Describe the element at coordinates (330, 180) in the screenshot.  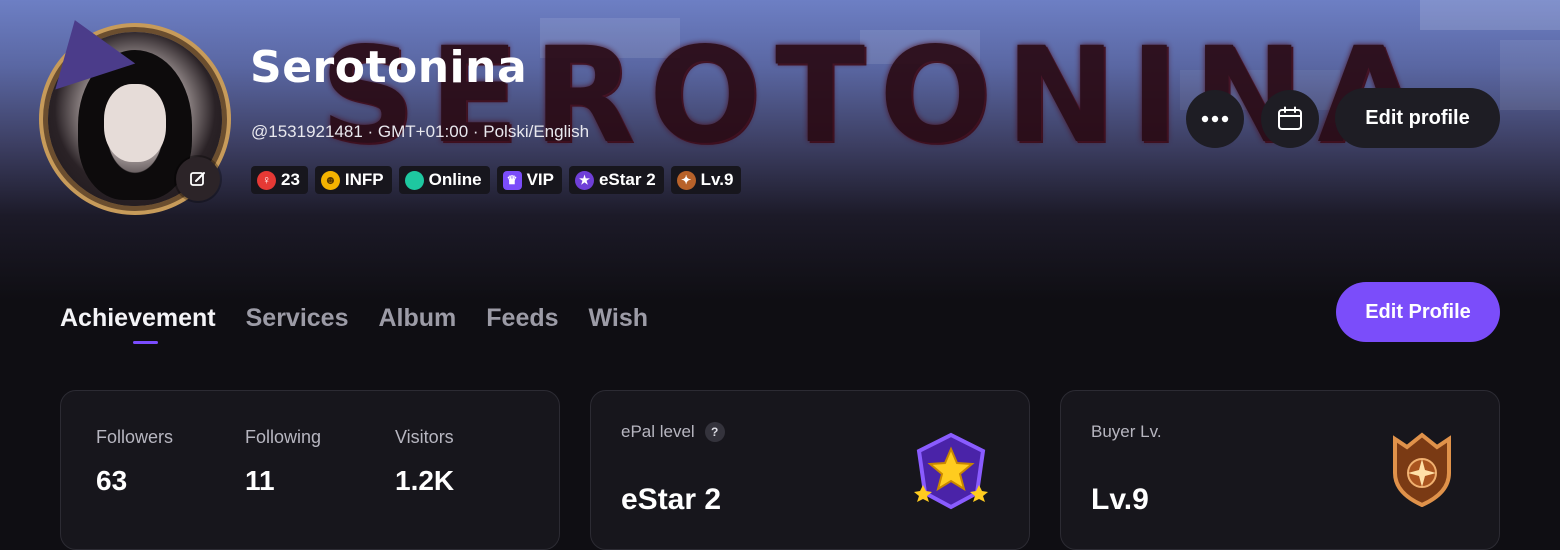
I see `smiley-icon: ☻` at that location.